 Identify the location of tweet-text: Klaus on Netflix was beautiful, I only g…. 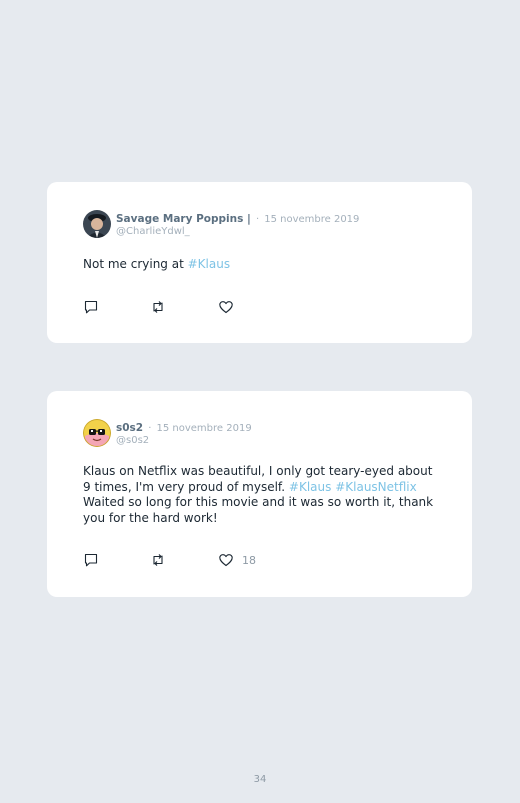
(262, 495).